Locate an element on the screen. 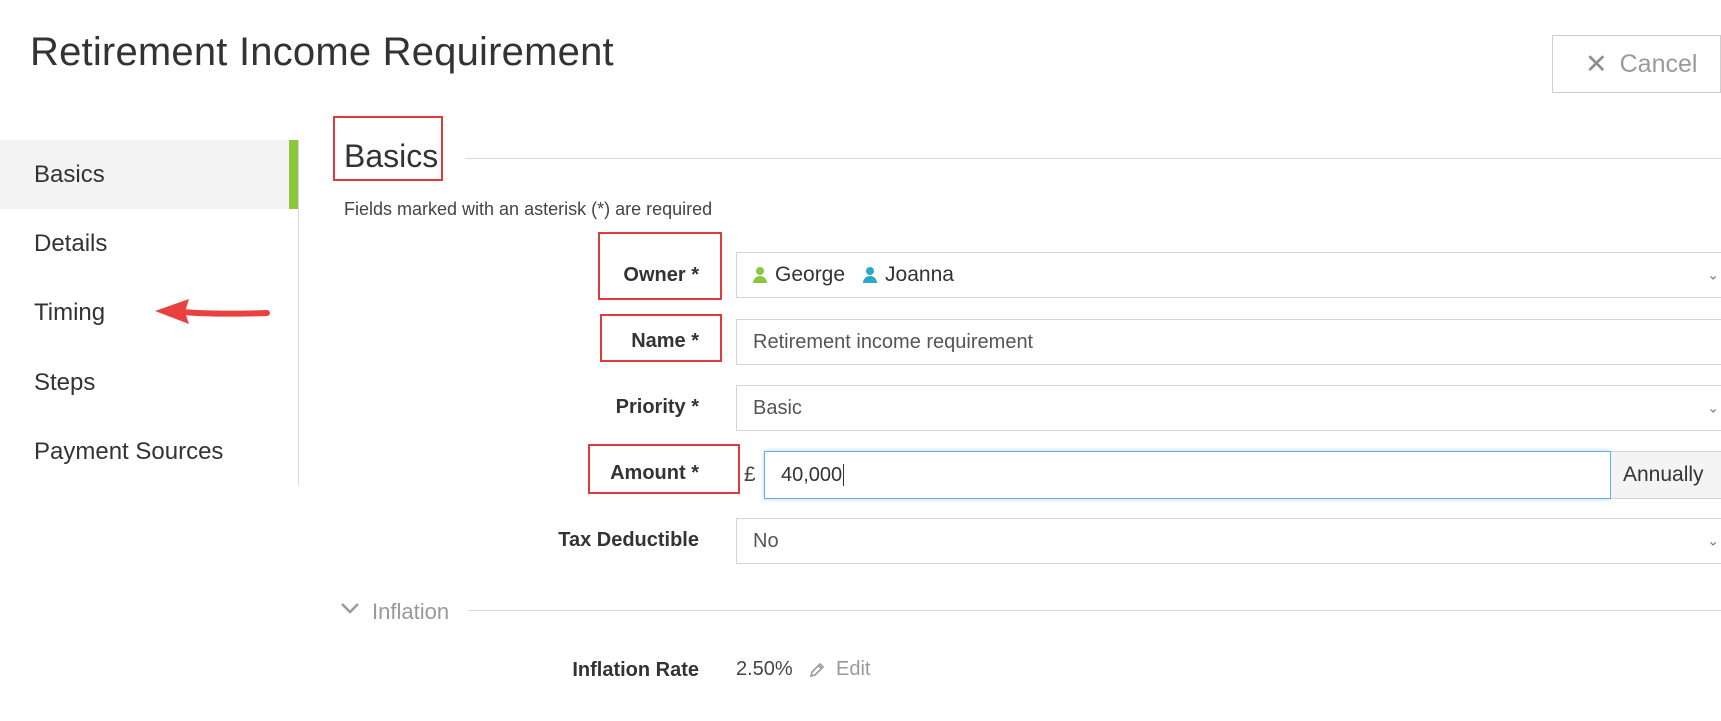  priority-select: Basic ⌄ is located at coordinates (1228, 408).